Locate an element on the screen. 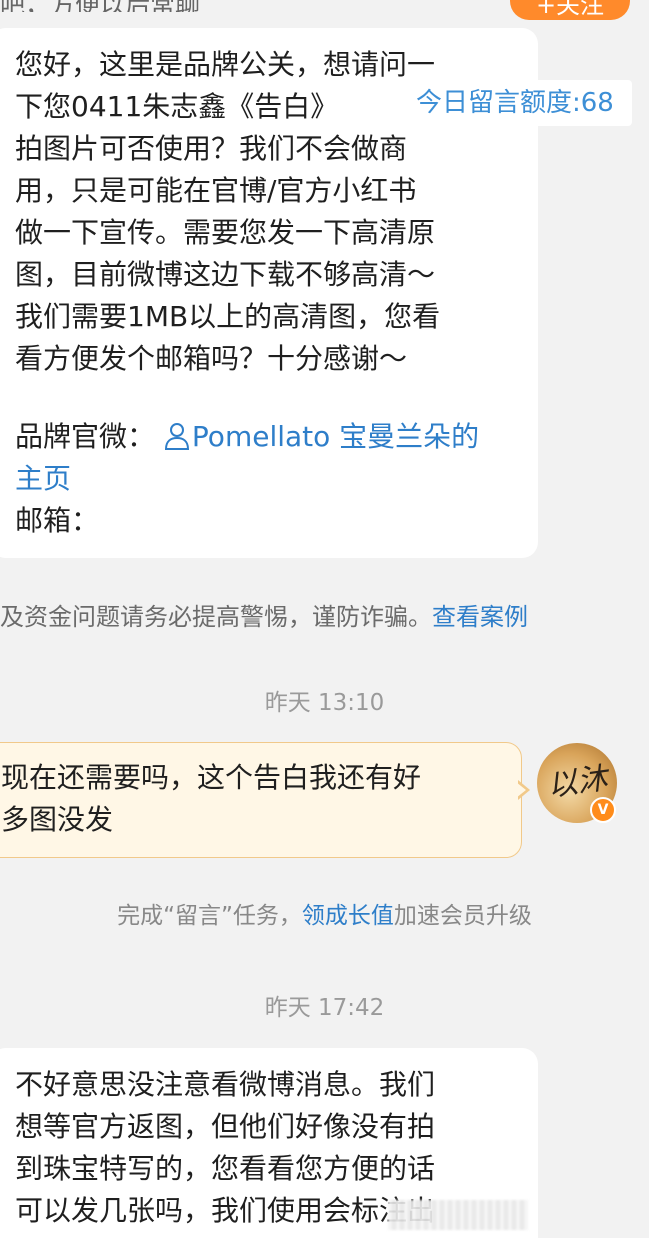 Image resolution: width=649 pixels, height=1238 pixels. safety-notice: 及资金问题请务必提高警惕，谨防诈骗。查看案例 is located at coordinates (264, 614).